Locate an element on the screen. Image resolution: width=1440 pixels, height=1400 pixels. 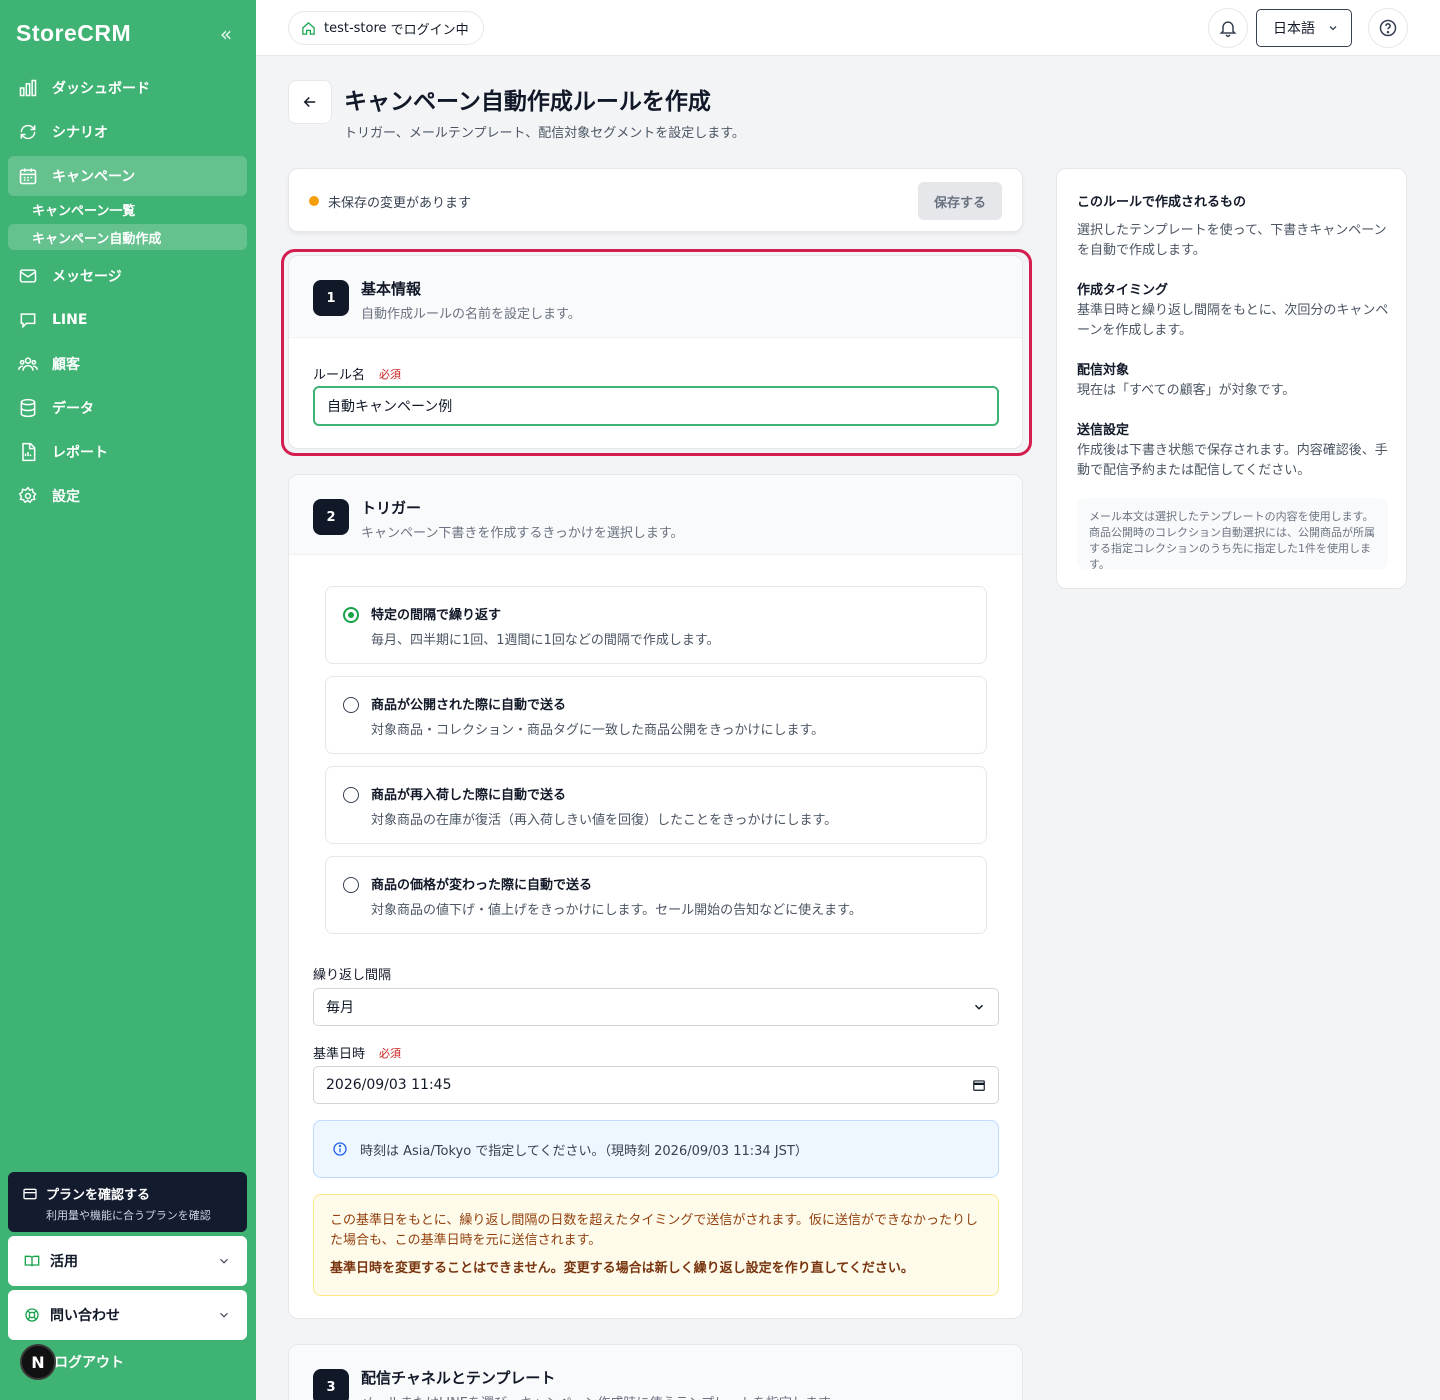
option-title: 特定の間隔で繰り返す is located at coordinates (436, 615).